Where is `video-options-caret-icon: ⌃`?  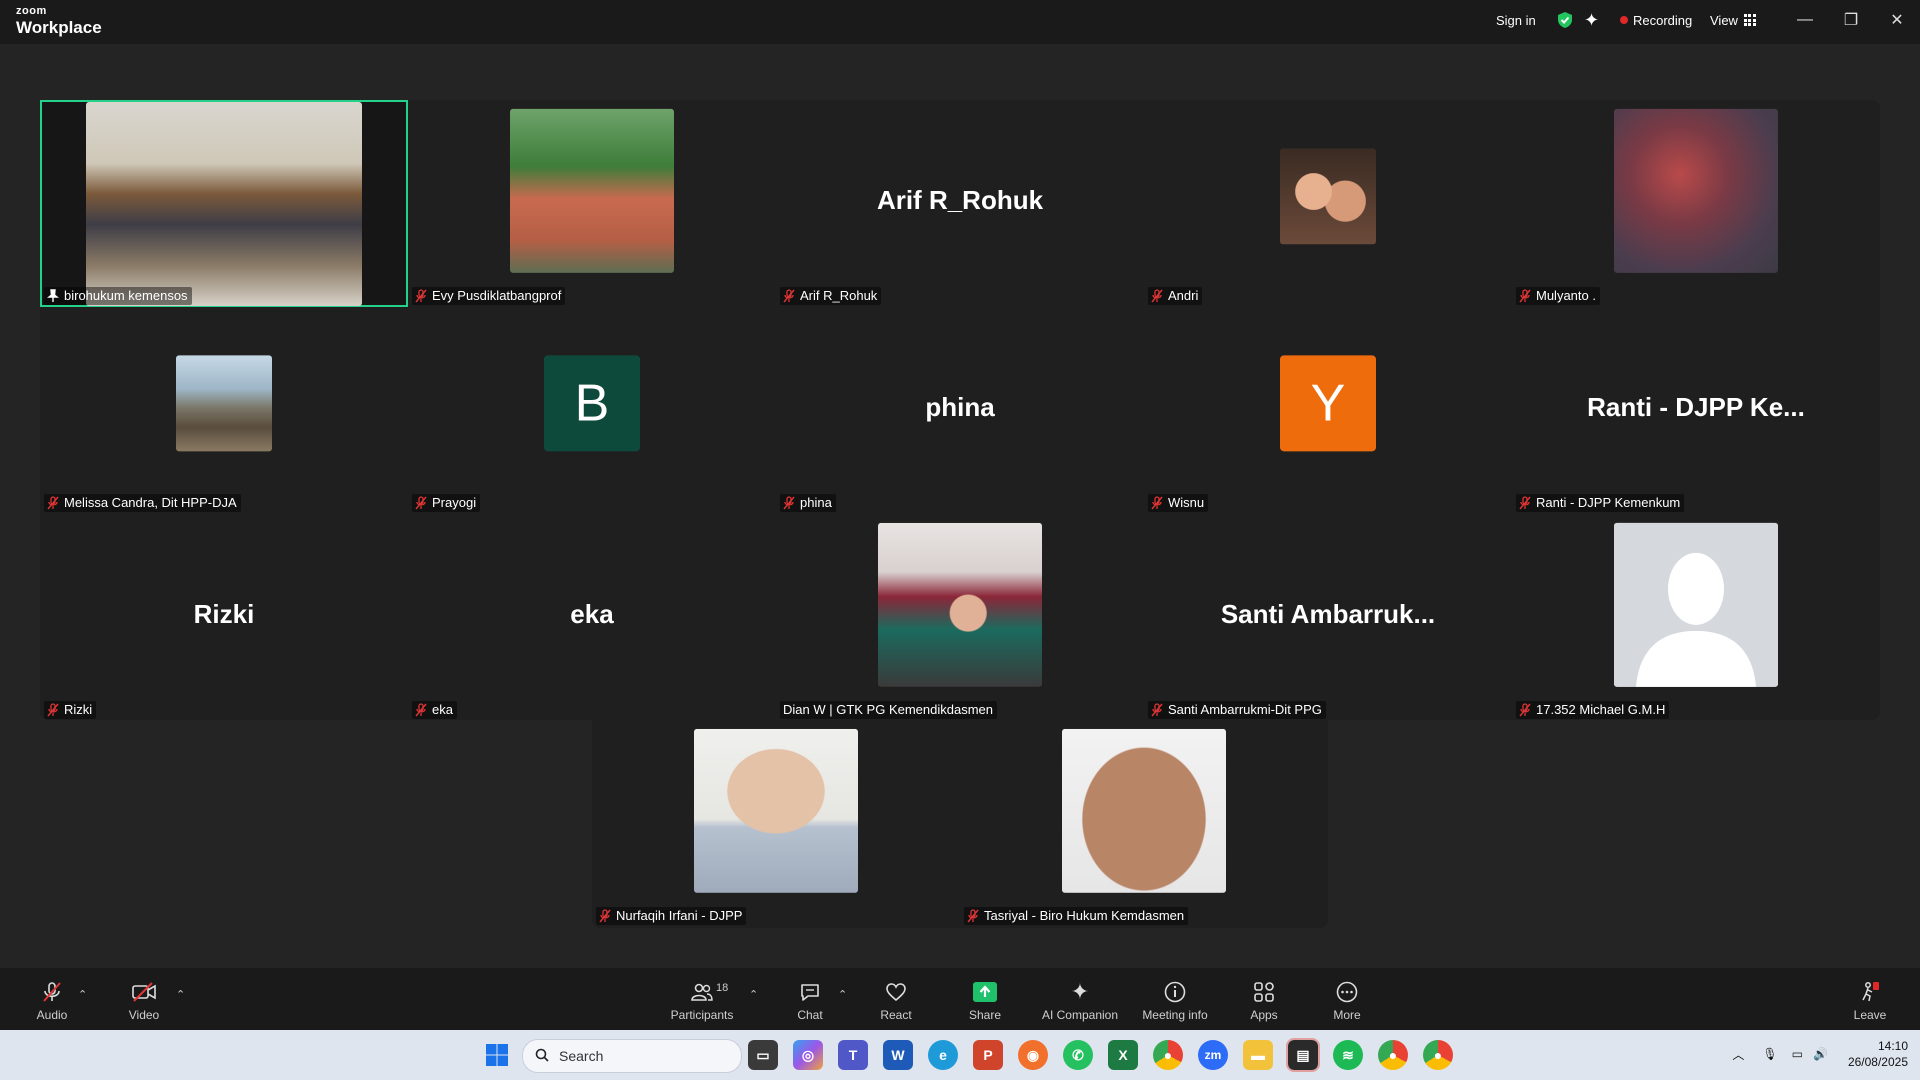 video-options-caret-icon: ⌃ is located at coordinates (180, 994).